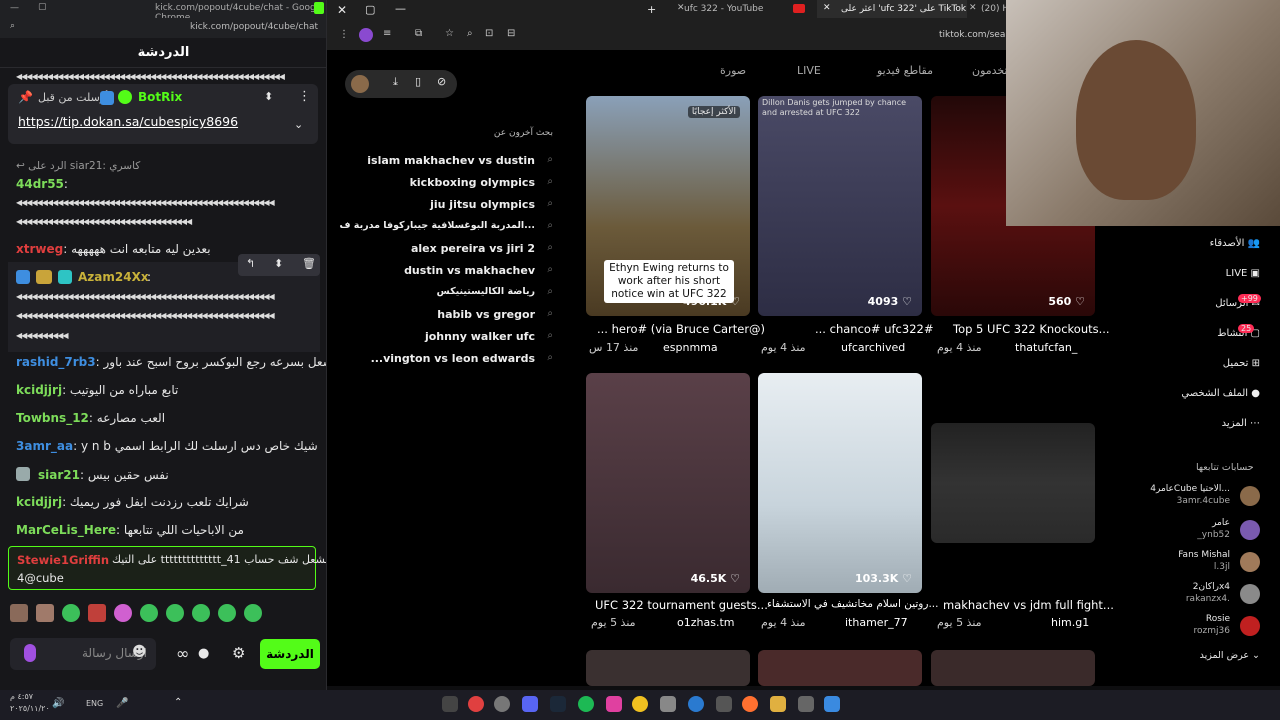 Image resolution: width=1280 pixels, height=720 pixels. Describe the element at coordinates (809, 70) in the screenshot. I see `tab-live: LIVE` at that location.